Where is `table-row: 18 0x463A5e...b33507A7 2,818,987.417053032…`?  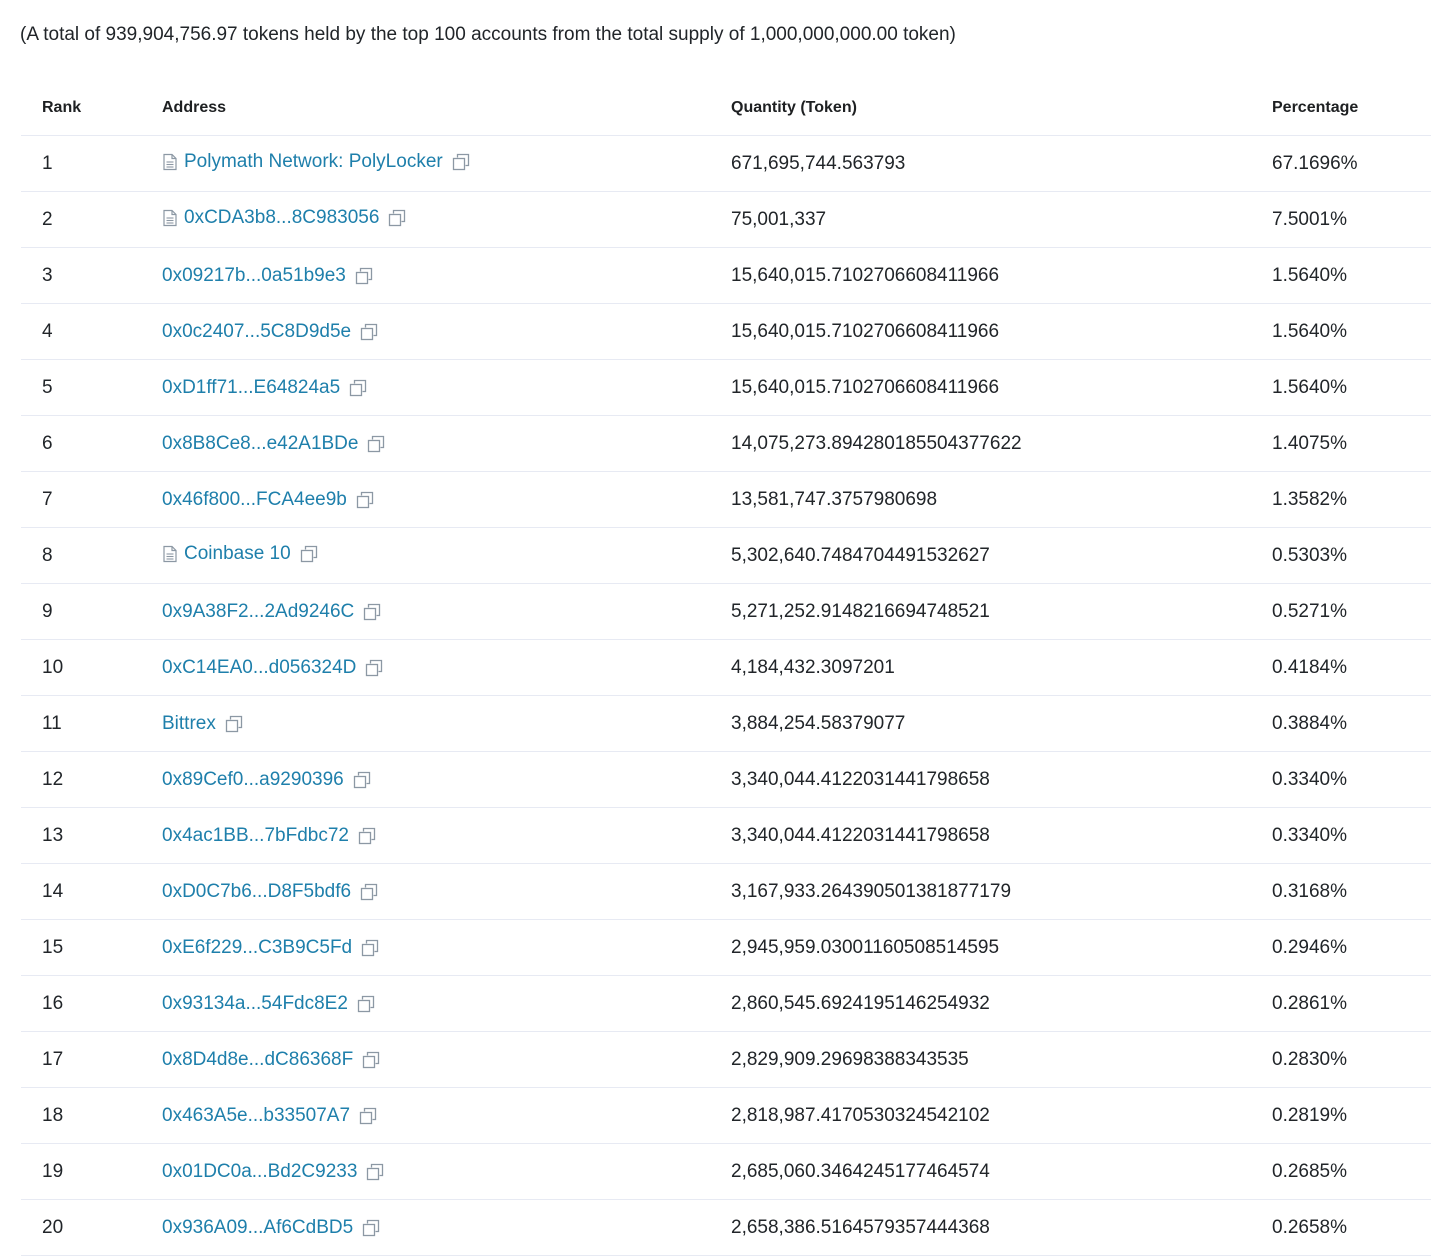 table-row: 18 0x463A5e...b33507A7 2,818,987.417053032… is located at coordinates (726, 1115).